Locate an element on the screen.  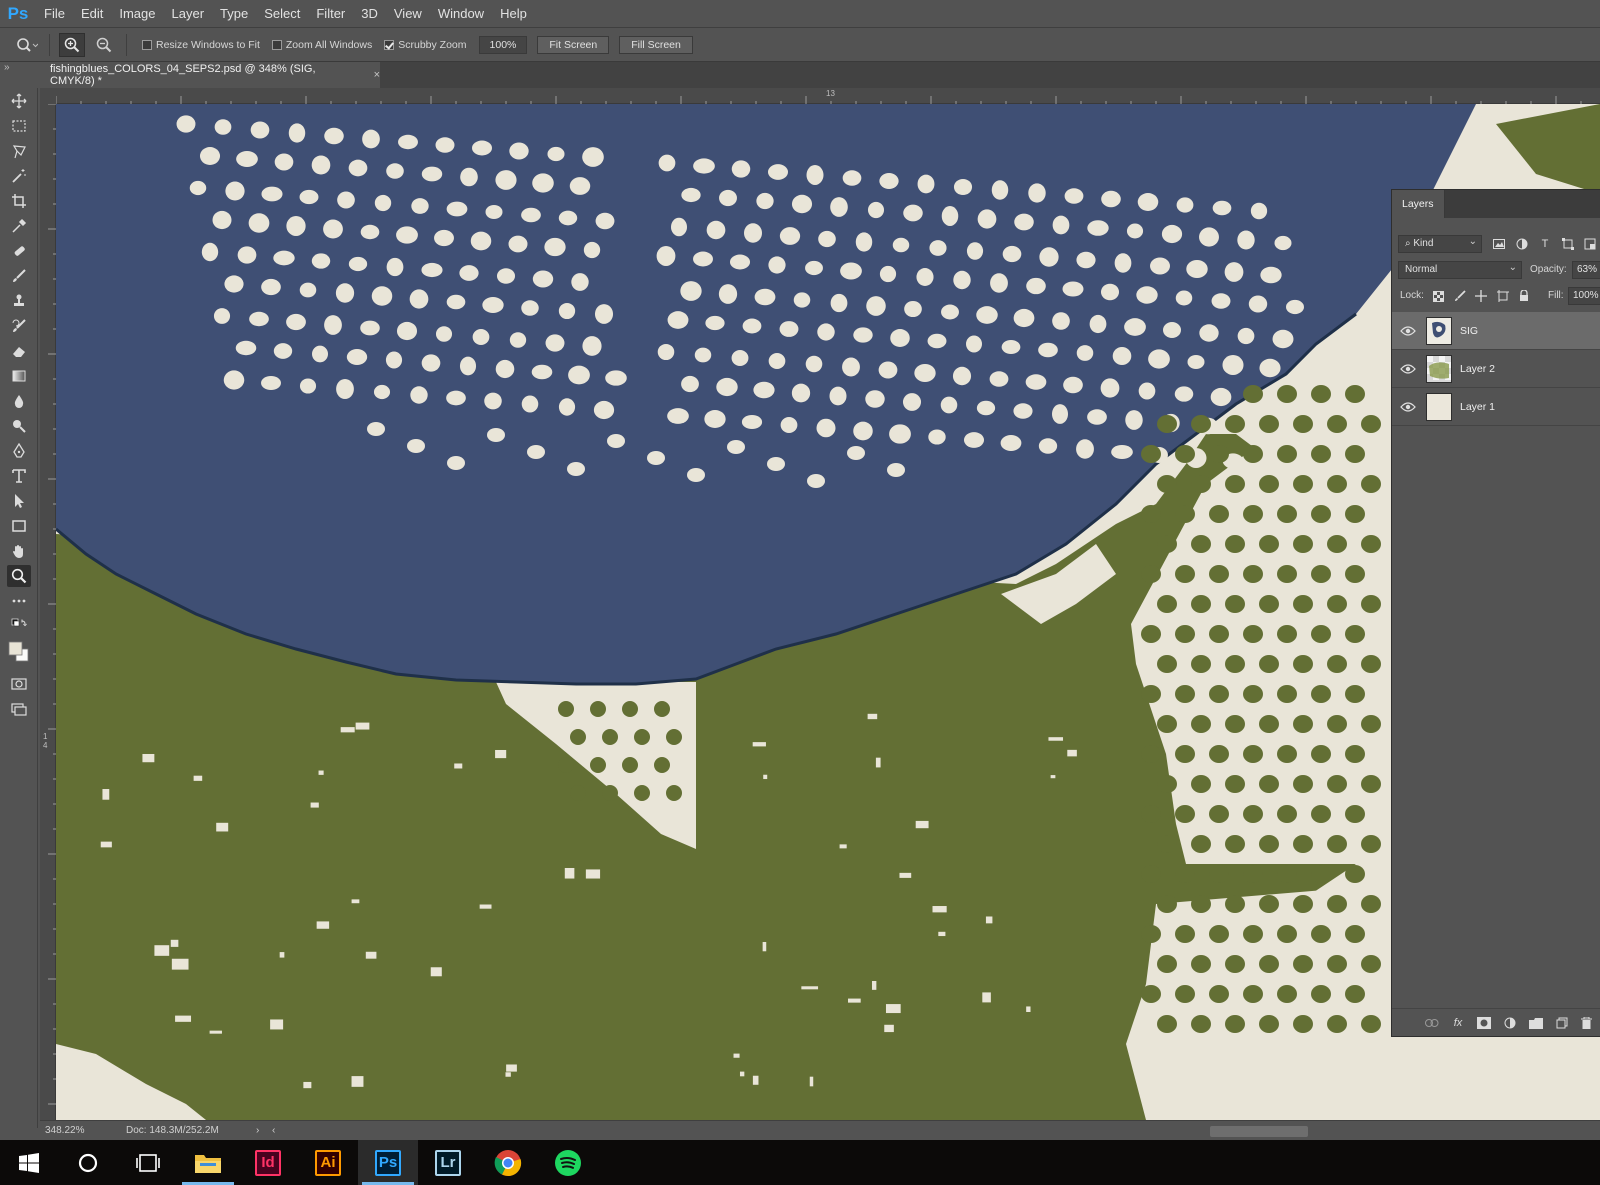
layer-name-sig: SIG is located at coordinates (1469, 331).